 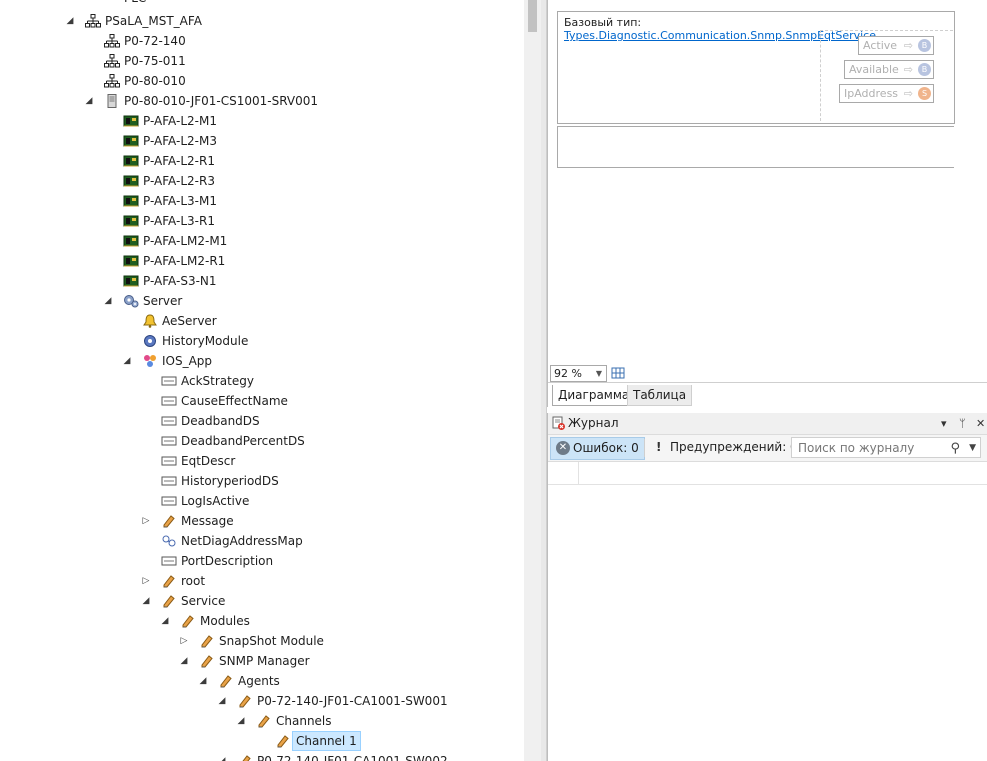 I want to click on tree-node: P-AFA-L3-R1, so click(x=262, y=221).